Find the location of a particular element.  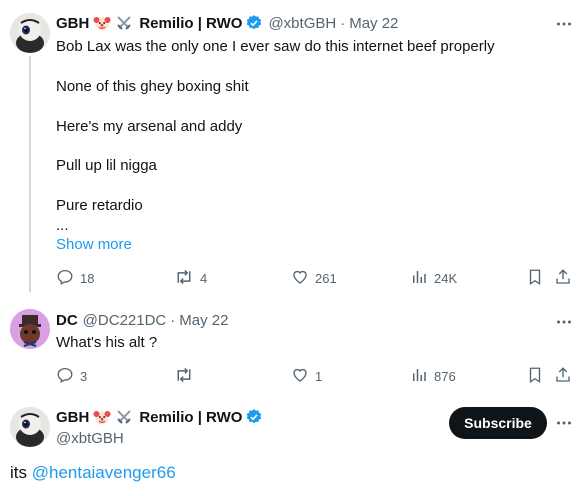

tweet-text-line: None of this ghey boxing shit is located at coordinates (152, 86).